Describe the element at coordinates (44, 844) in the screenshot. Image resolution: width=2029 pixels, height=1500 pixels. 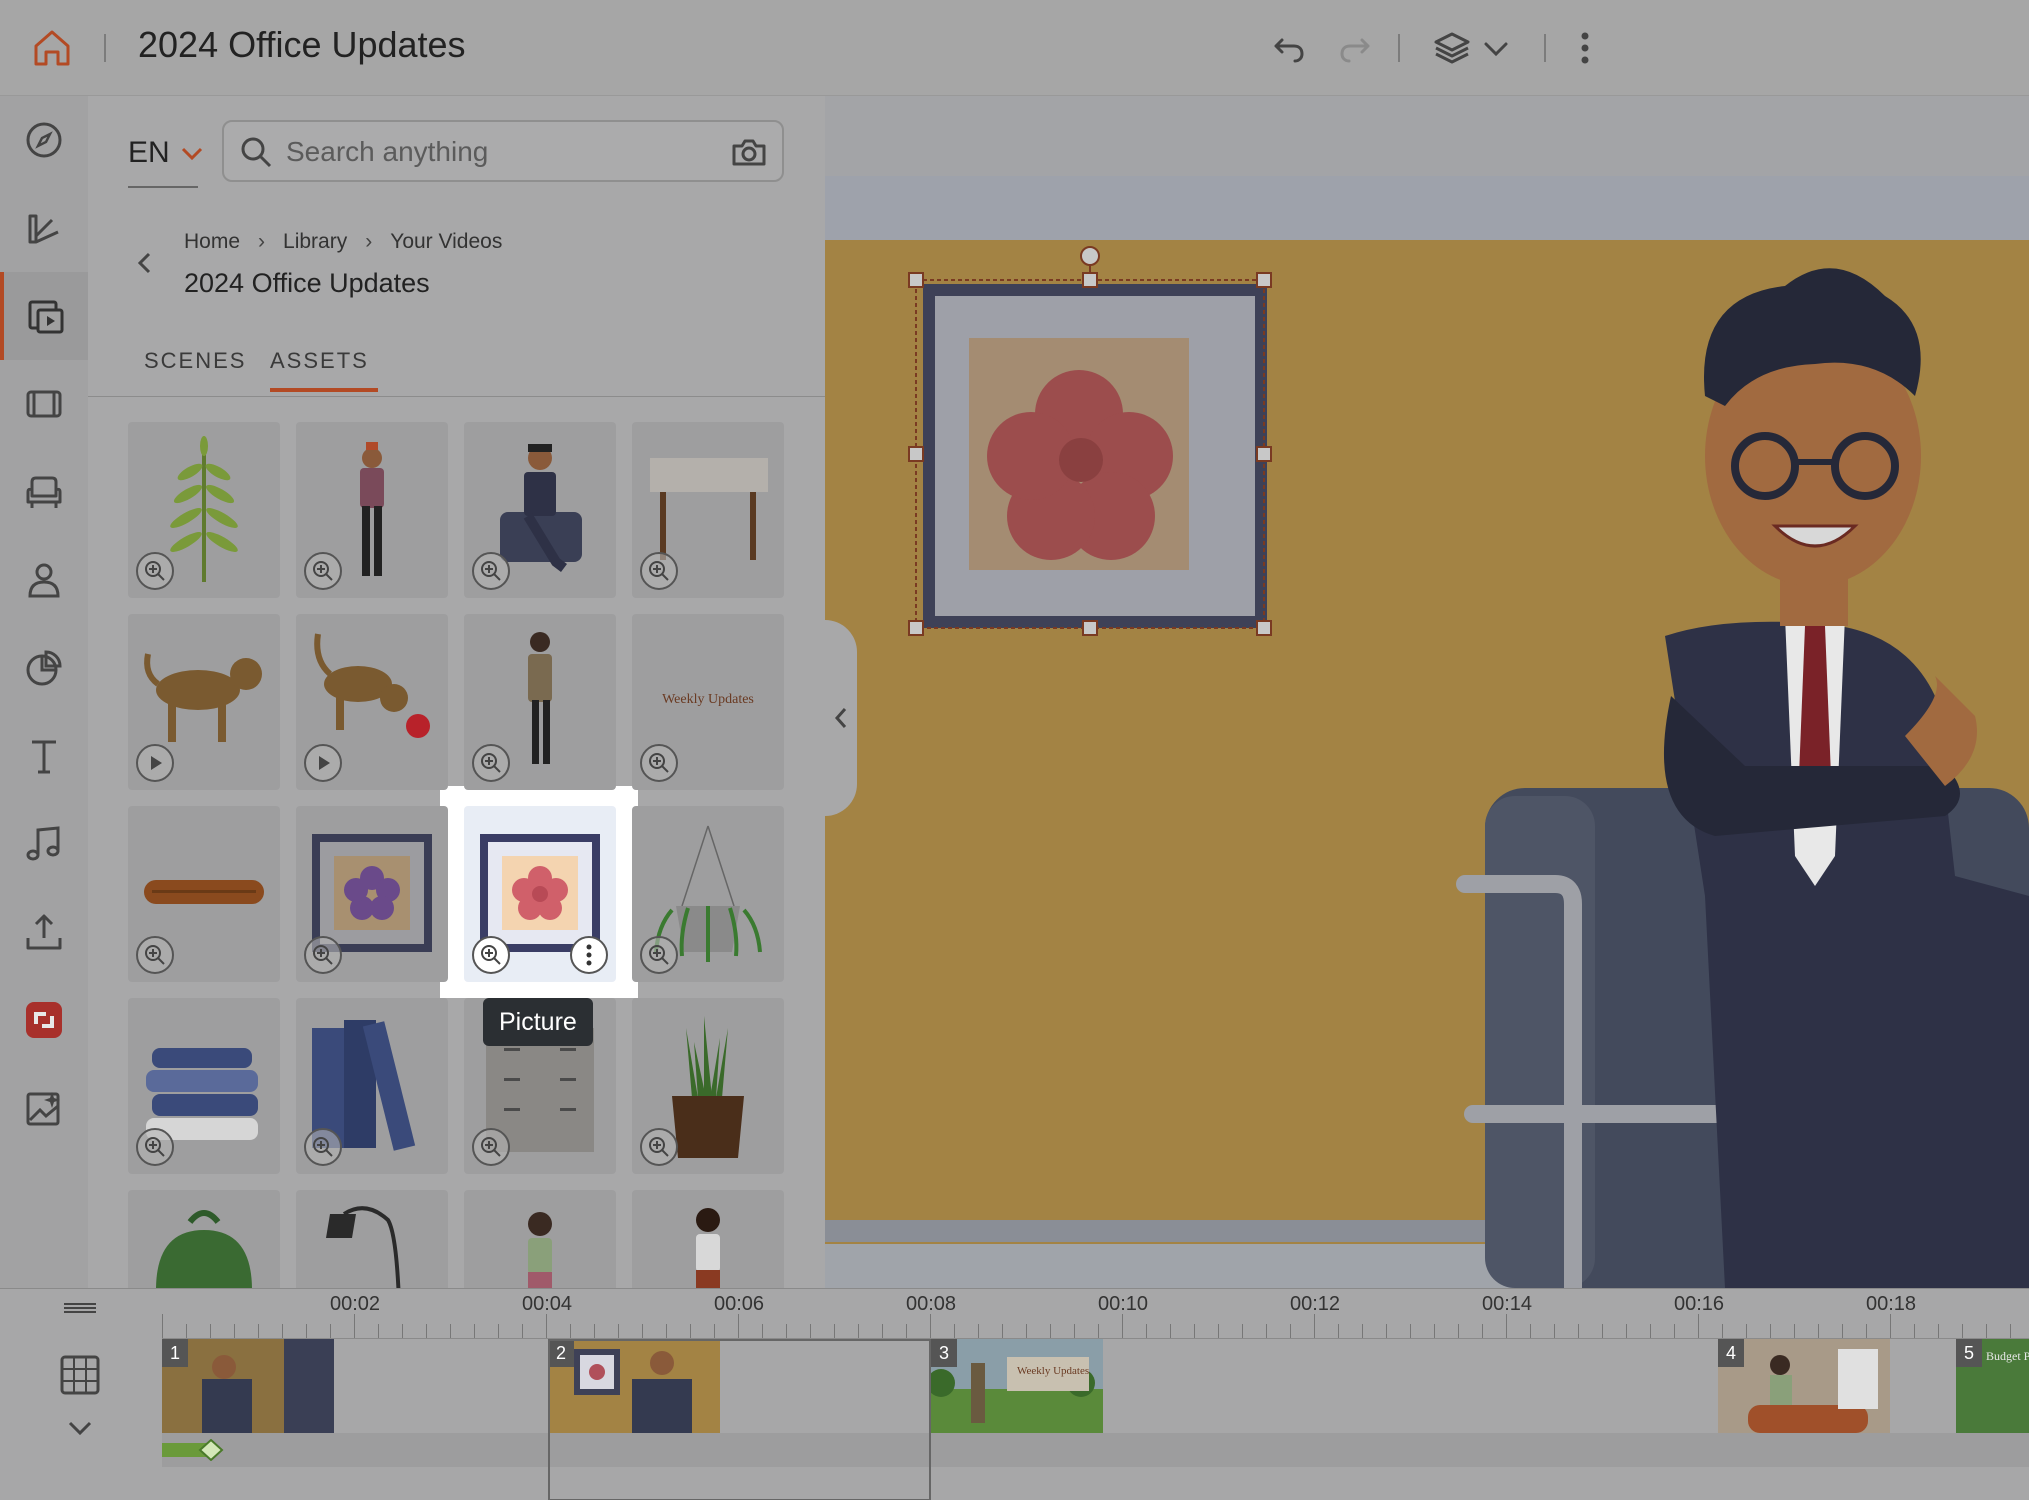
I see `rail-audio` at that location.